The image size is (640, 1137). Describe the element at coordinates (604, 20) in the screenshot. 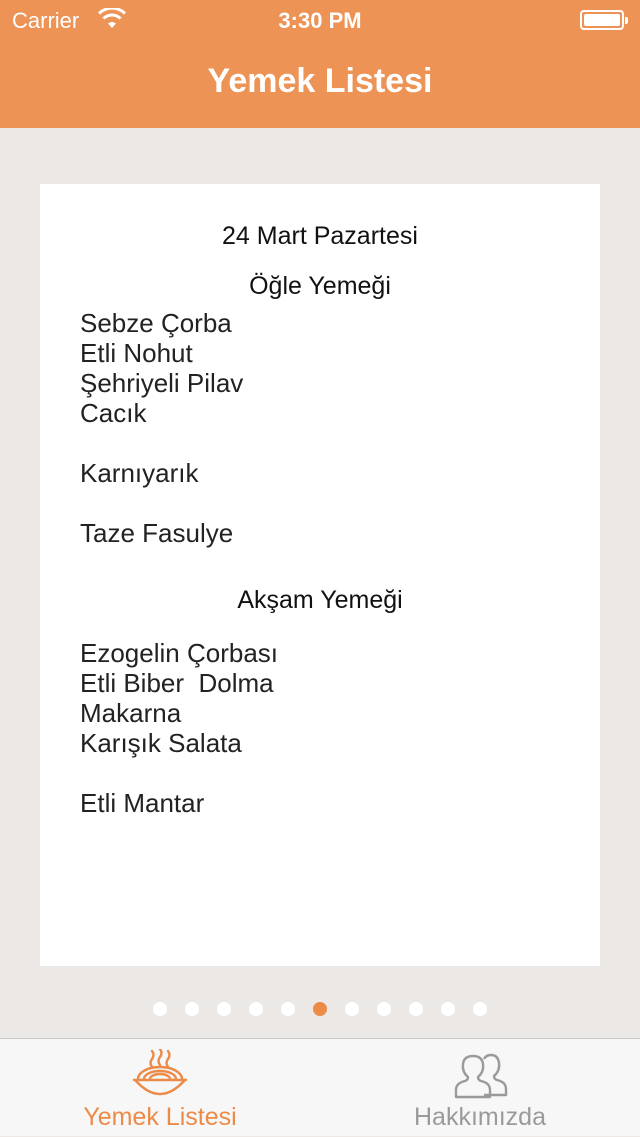

I see `battery-icon` at that location.